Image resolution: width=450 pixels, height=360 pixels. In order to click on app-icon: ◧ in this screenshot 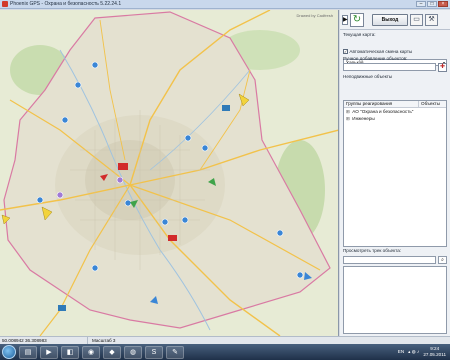, I will do `click(70, 352)`.